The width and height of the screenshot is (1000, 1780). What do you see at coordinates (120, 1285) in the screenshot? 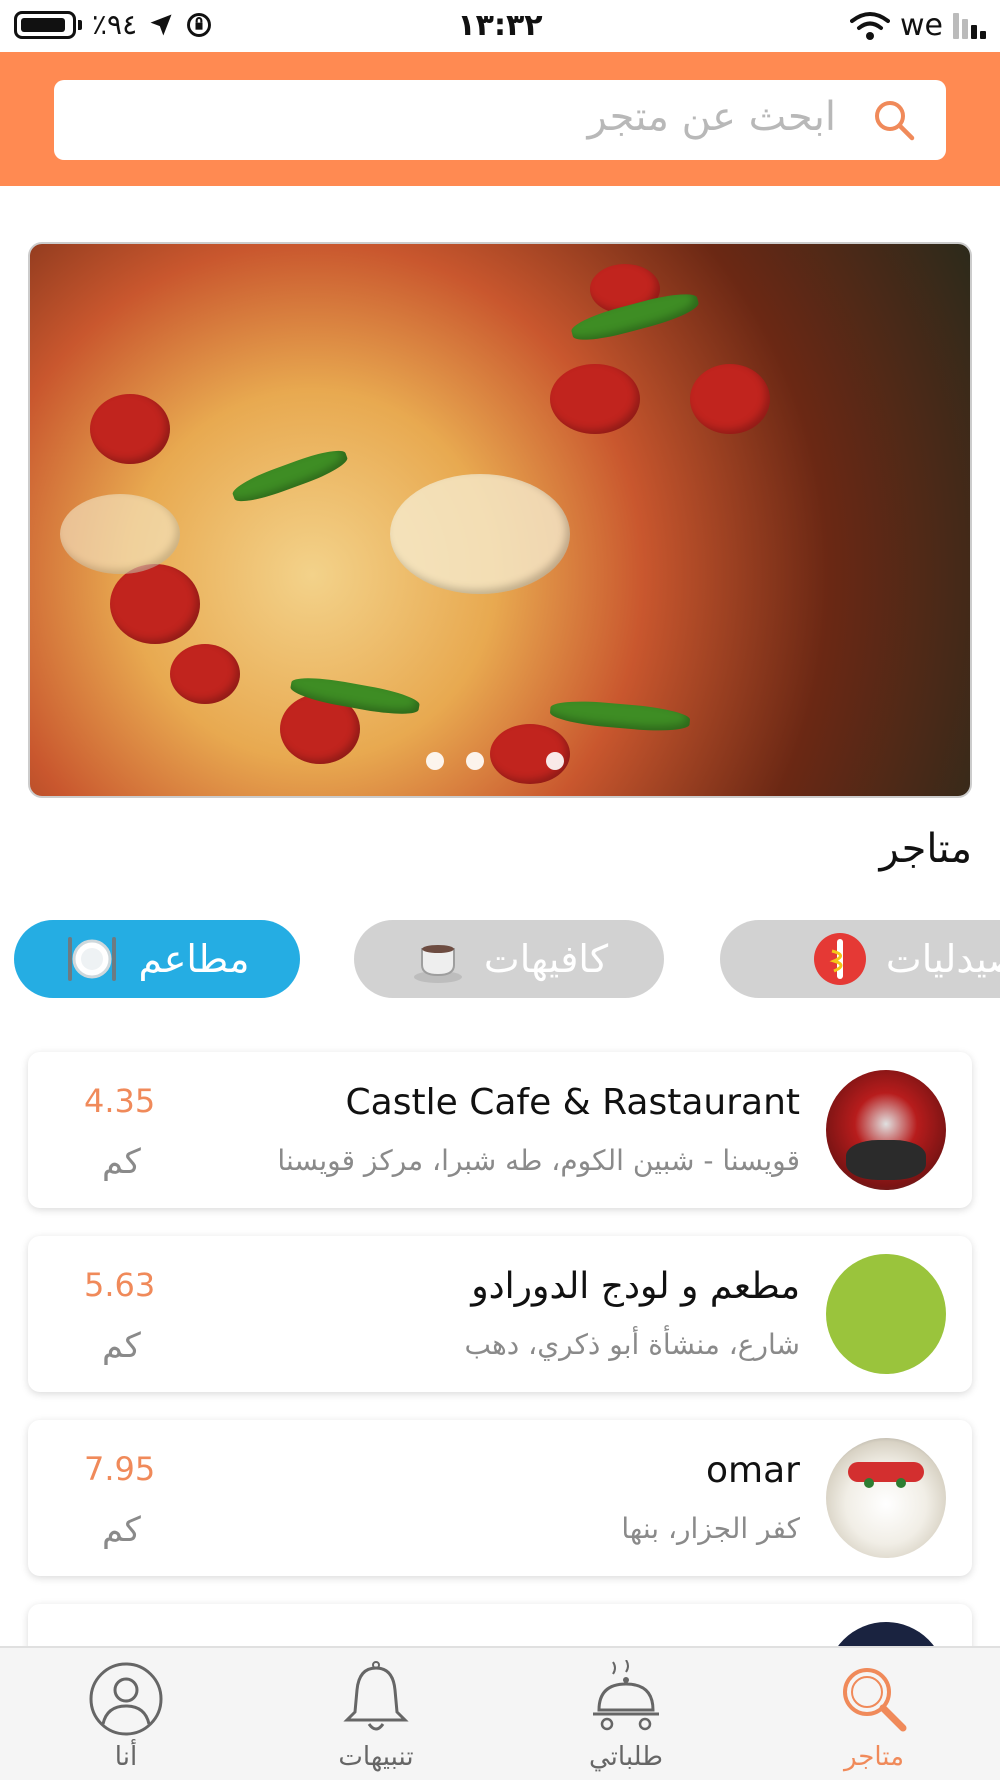
I see `store-distance: 5.63` at bounding box center [120, 1285].